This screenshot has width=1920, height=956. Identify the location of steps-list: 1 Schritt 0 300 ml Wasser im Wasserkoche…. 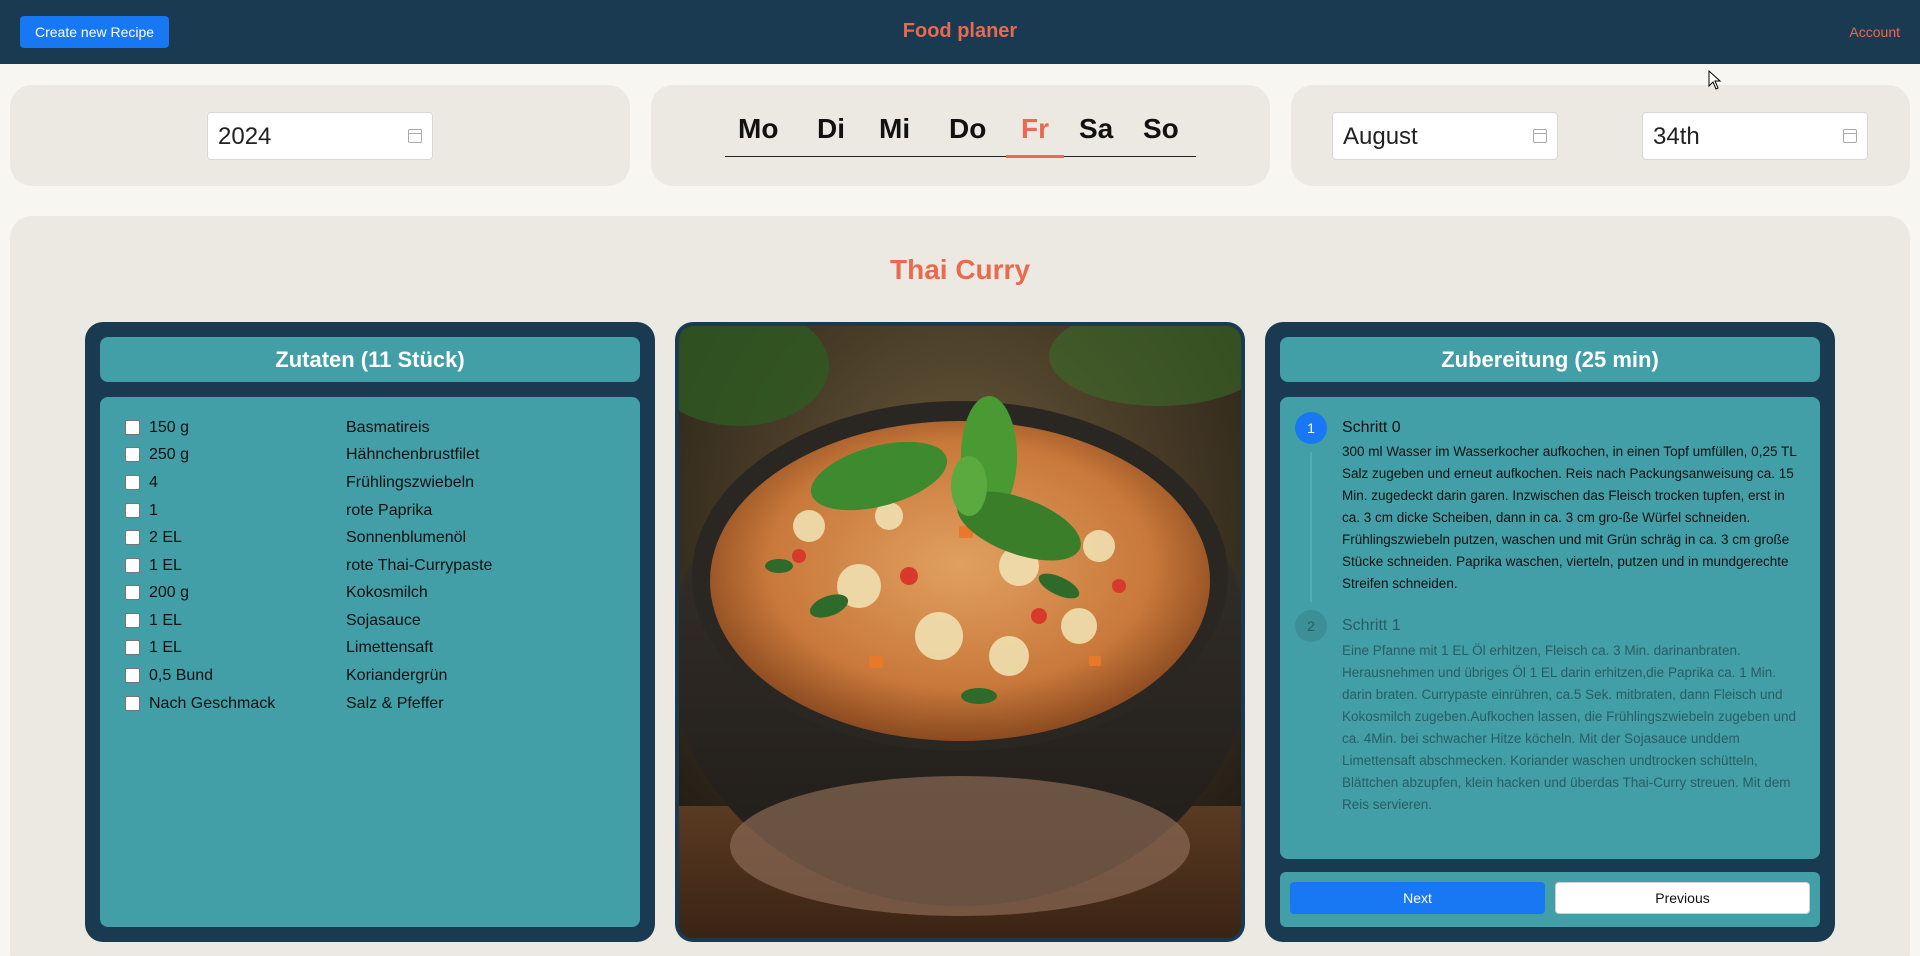
(1550, 628).